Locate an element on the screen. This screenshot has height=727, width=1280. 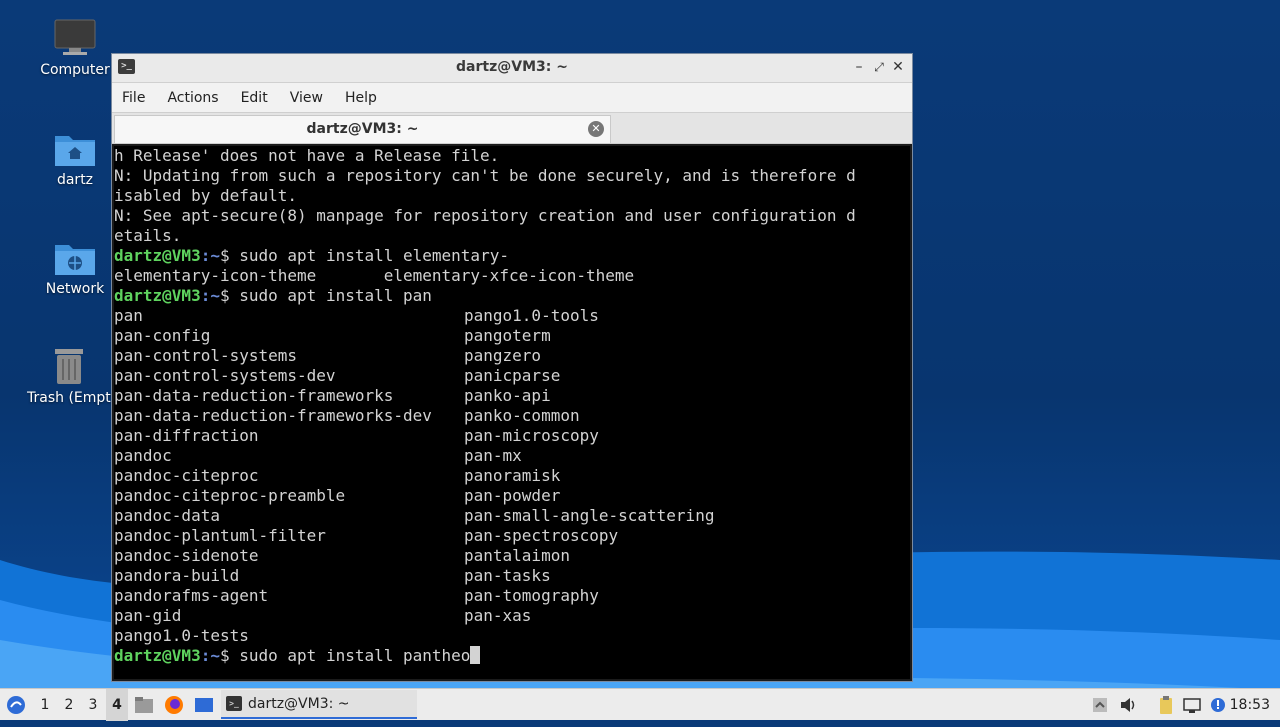
prompt-line: dartz@VM3:~$ sudo apt install pantheo is located at coordinates (512, 656).